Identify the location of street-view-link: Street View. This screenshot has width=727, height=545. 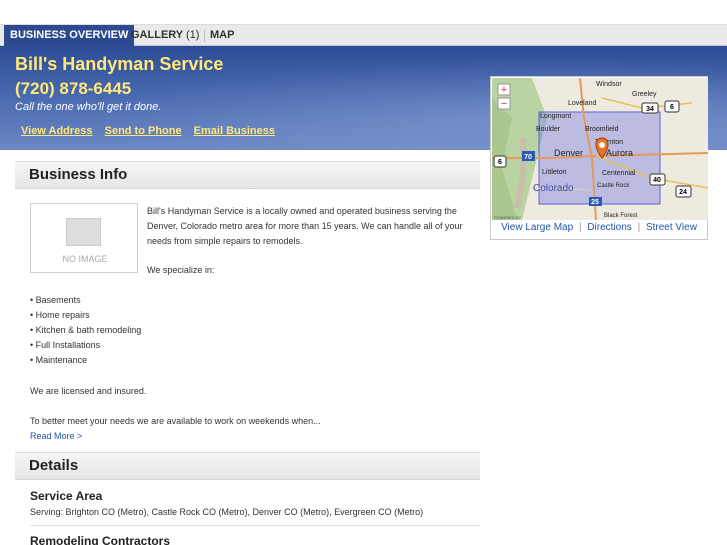
(671, 227).